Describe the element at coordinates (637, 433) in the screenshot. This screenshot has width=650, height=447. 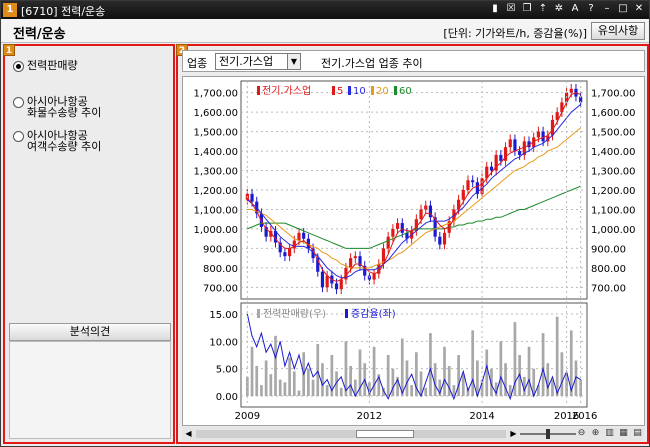
I see `settings-icon: ▤` at that location.